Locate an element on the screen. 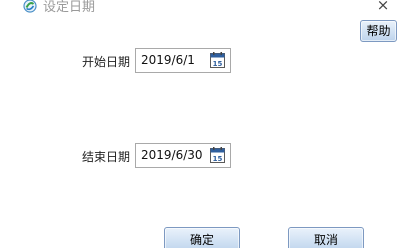 The height and width of the screenshot is (248, 400). end-date-value: 2019/6/30 is located at coordinates (172, 155).